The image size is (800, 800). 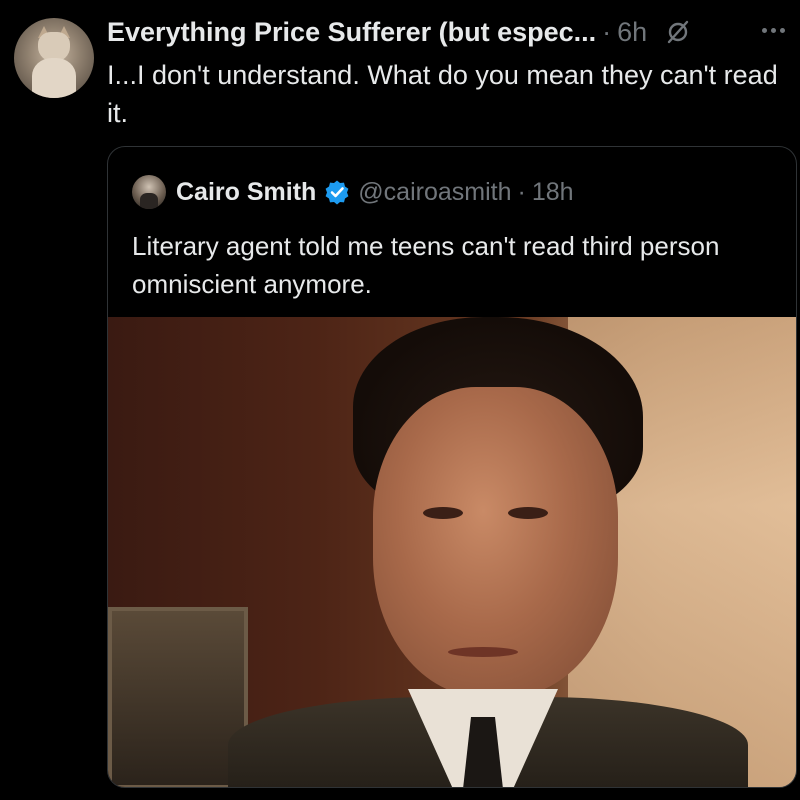 I want to click on quote-author-name: Cairo Smith, so click(x=246, y=192).